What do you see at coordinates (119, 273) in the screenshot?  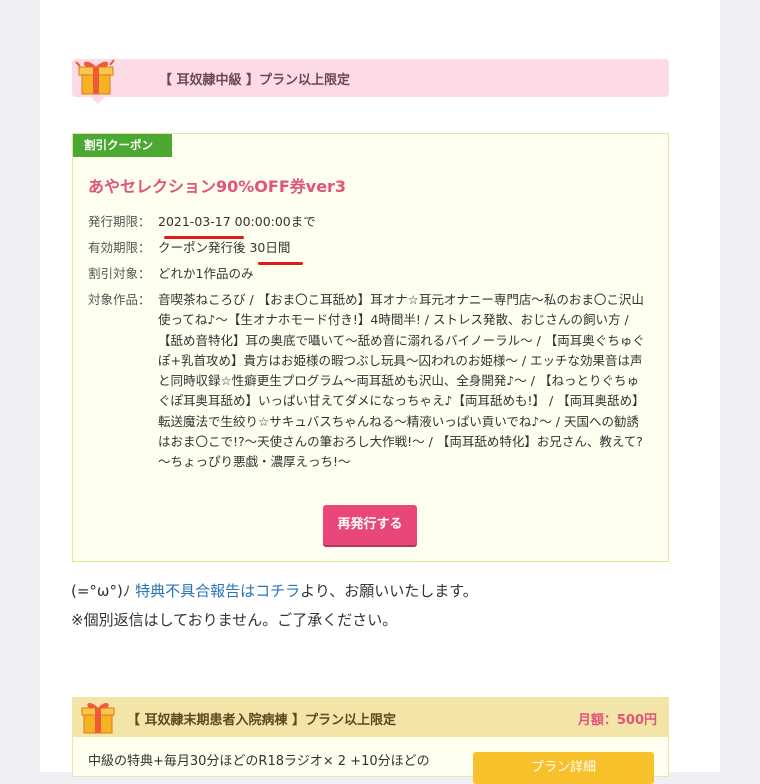 I see `target-label: 割引対象：` at bounding box center [119, 273].